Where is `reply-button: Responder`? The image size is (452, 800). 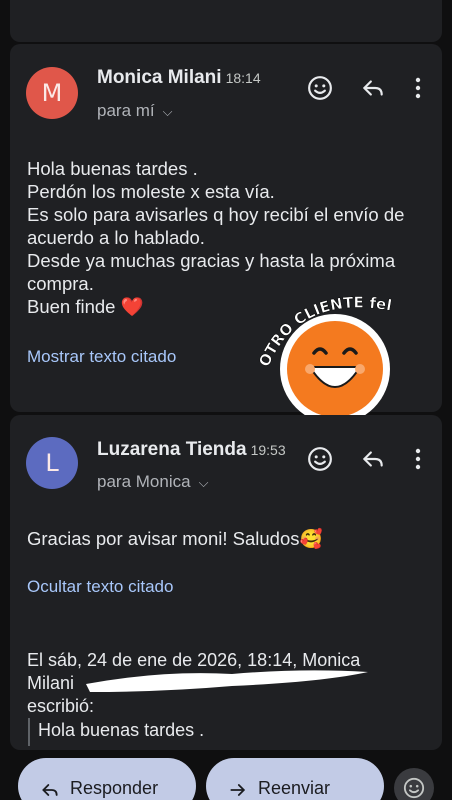 reply-button: Responder is located at coordinates (107, 779).